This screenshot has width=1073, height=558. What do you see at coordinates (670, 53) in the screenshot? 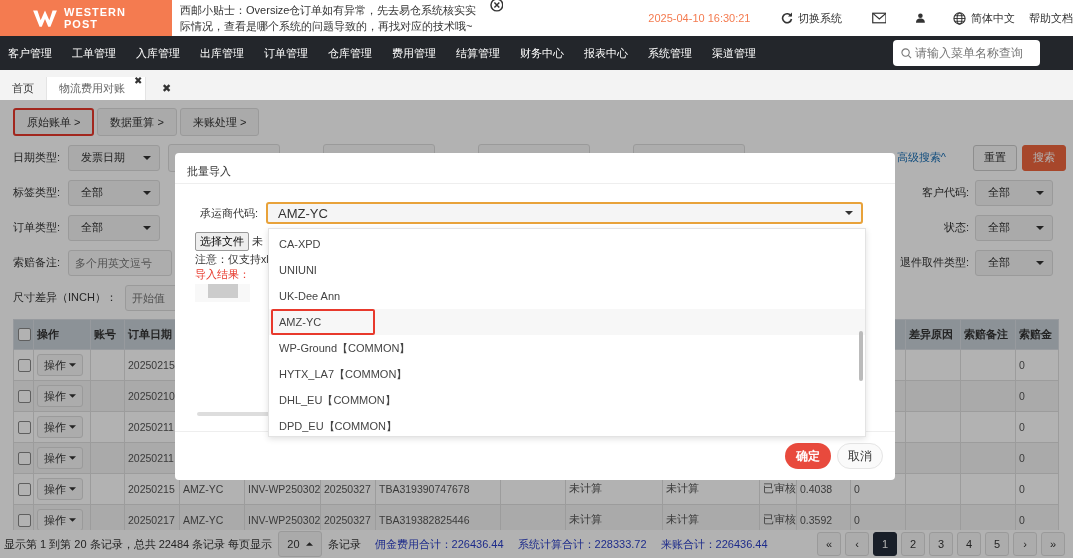
I see `nav-item: 系统管理` at bounding box center [670, 53].